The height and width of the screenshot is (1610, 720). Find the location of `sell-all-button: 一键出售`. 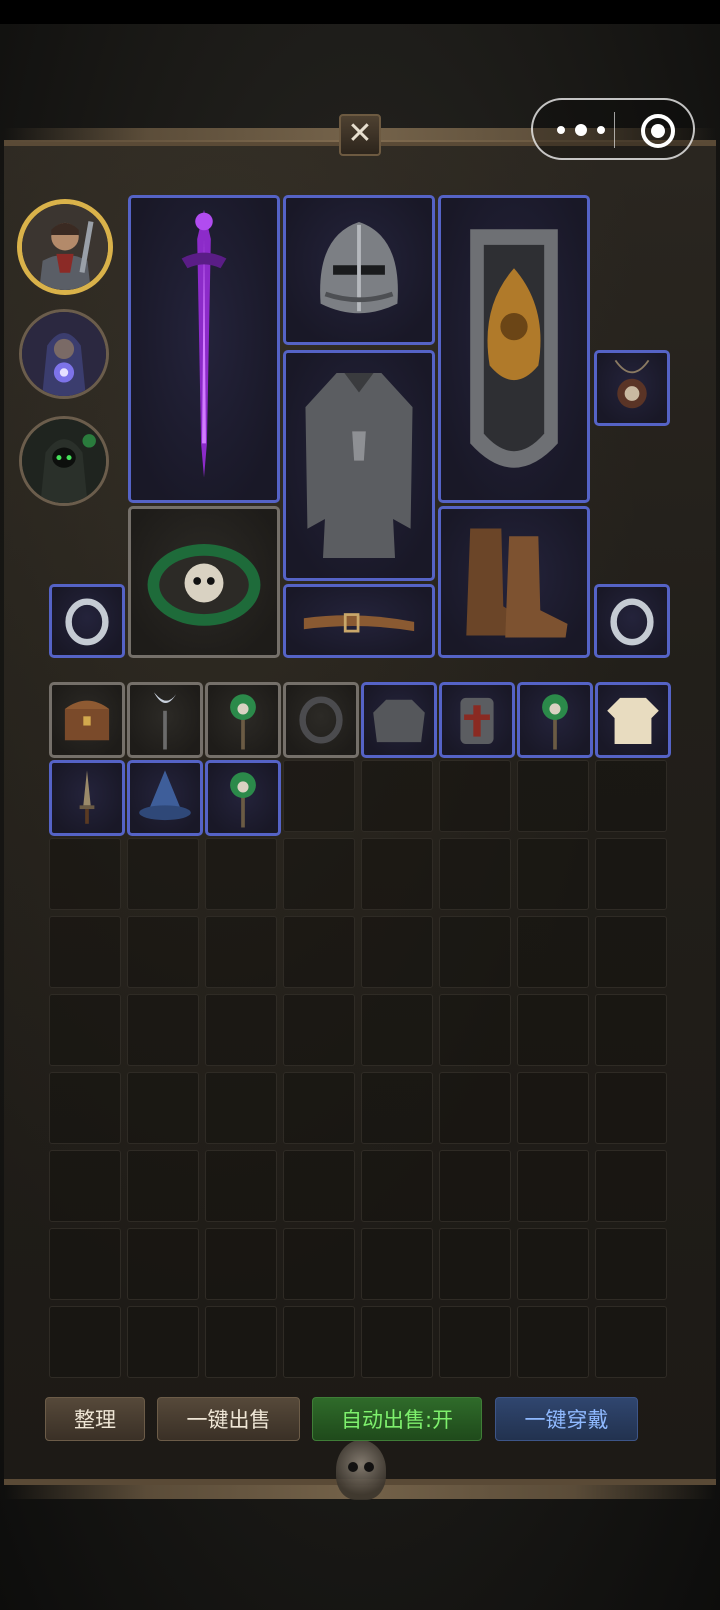

sell-all-button: 一键出售 is located at coordinates (228, 1419).